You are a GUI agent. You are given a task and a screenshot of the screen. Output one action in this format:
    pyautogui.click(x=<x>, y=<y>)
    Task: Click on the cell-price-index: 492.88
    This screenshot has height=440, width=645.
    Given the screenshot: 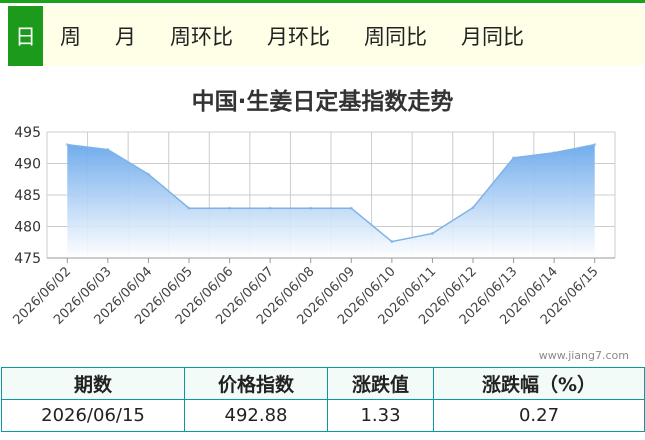 What is the action you would take?
    pyautogui.click(x=256, y=415)
    